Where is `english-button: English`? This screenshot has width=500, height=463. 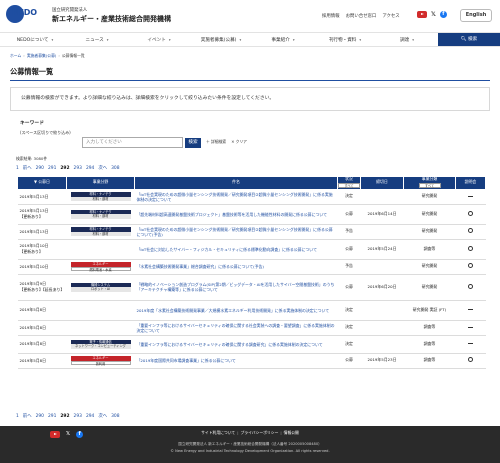 english-button: English is located at coordinates (476, 15).